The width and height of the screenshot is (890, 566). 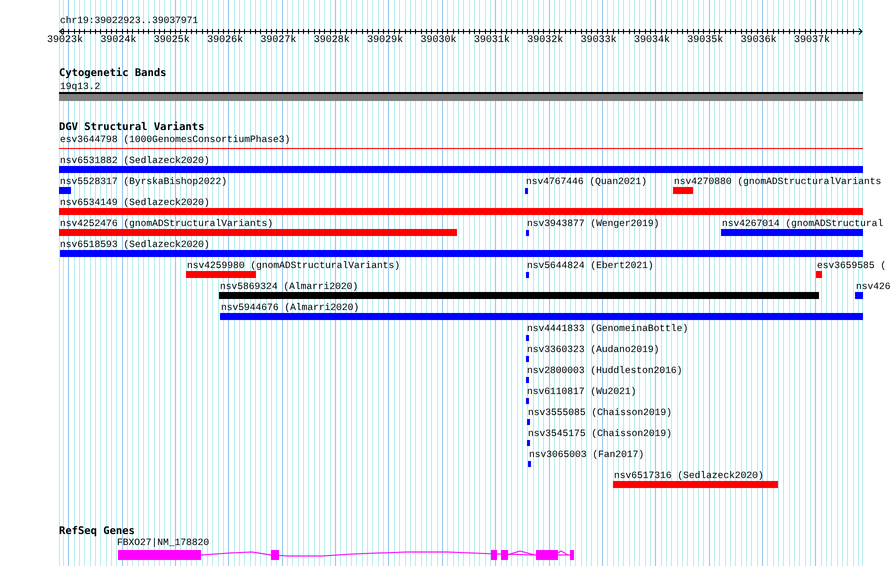 What do you see at coordinates (600, 412) in the screenshot?
I see `variant-label: nsv3555085 (Chaisson2019)` at bounding box center [600, 412].